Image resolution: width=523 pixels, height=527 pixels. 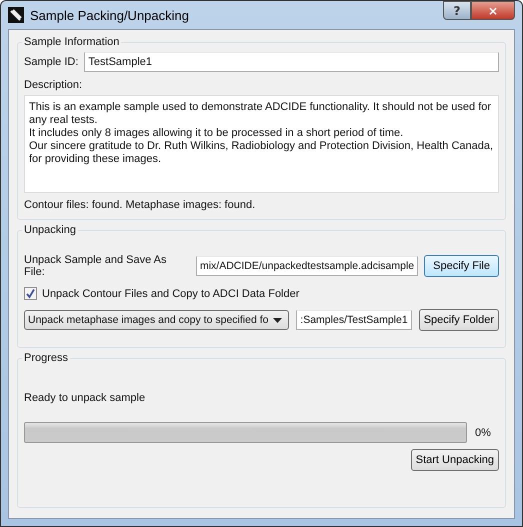 I want to click on sample-id-field: TestSample1, so click(x=291, y=62).